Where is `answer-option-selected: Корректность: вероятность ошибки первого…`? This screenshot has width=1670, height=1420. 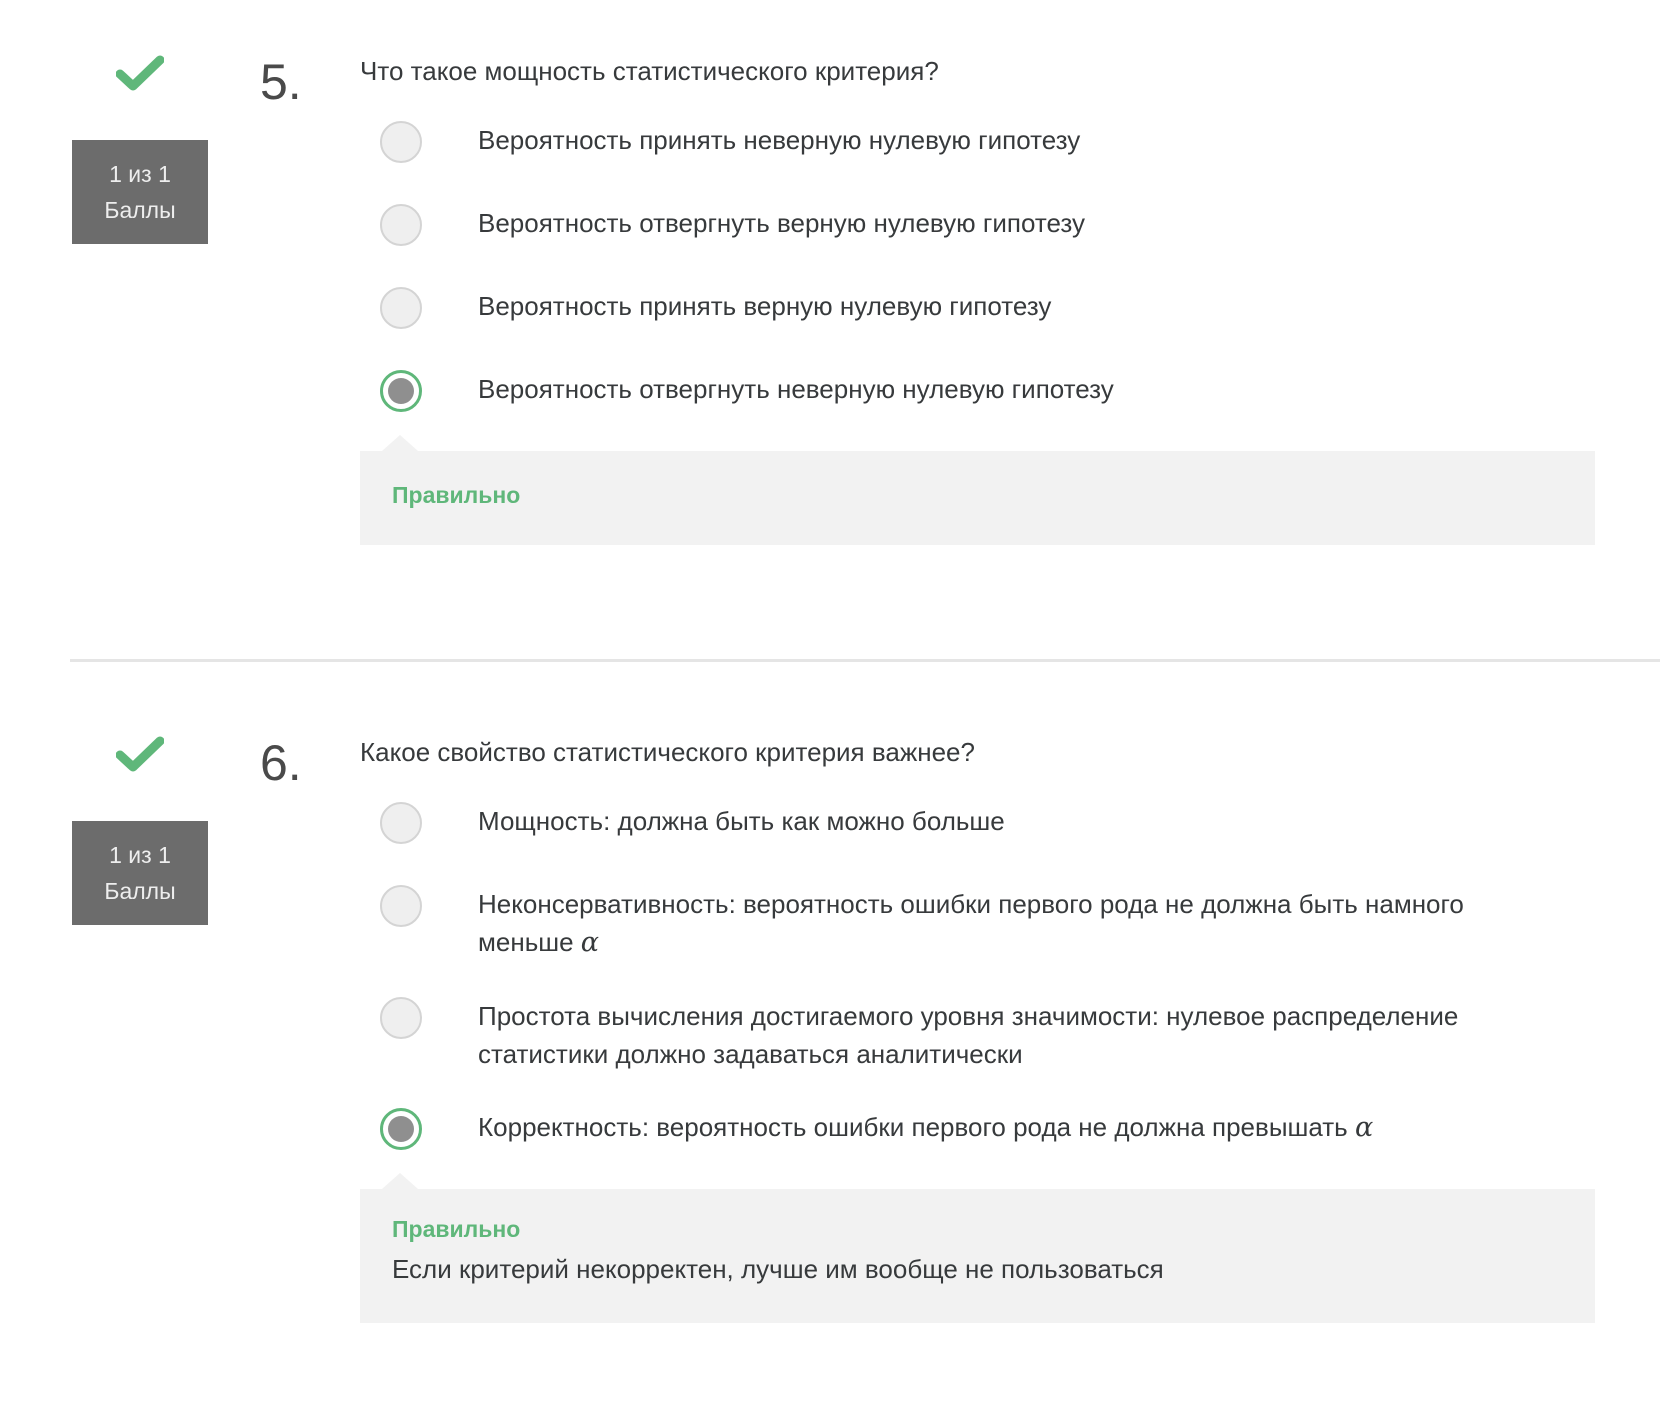
answer-option-selected: Корректность: вероятность ошибки первого… is located at coordinates (977, 1131).